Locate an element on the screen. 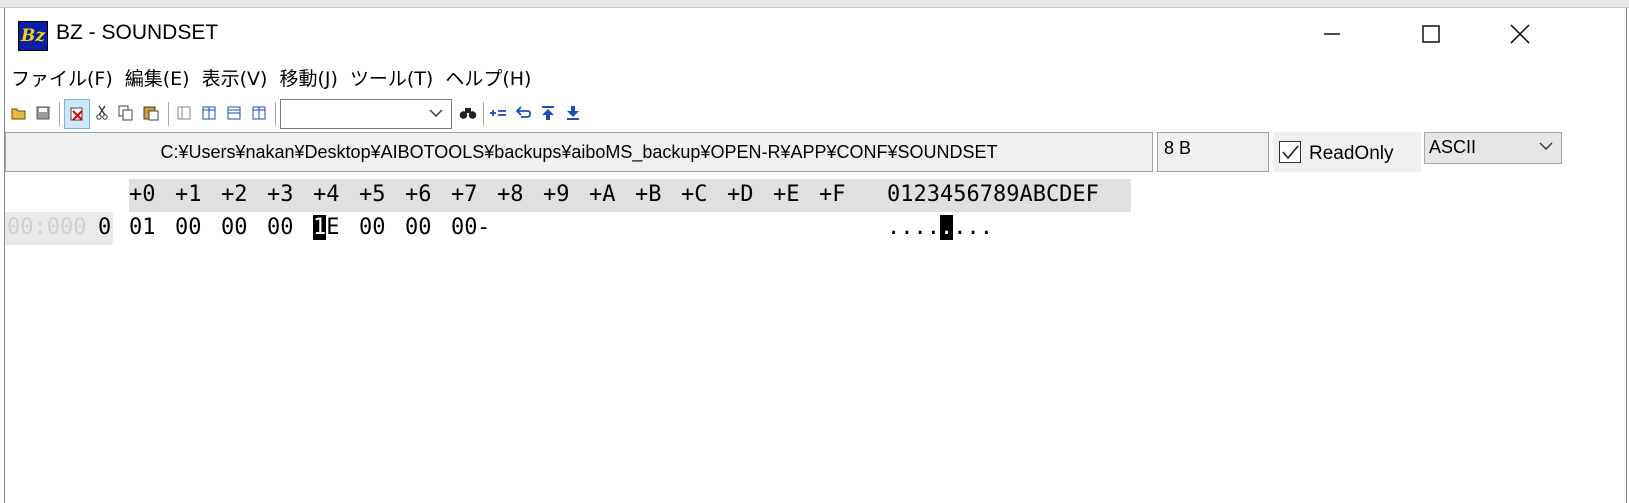 This screenshot has width=1629, height=503. close-button is located at coordinates (1520, 34).